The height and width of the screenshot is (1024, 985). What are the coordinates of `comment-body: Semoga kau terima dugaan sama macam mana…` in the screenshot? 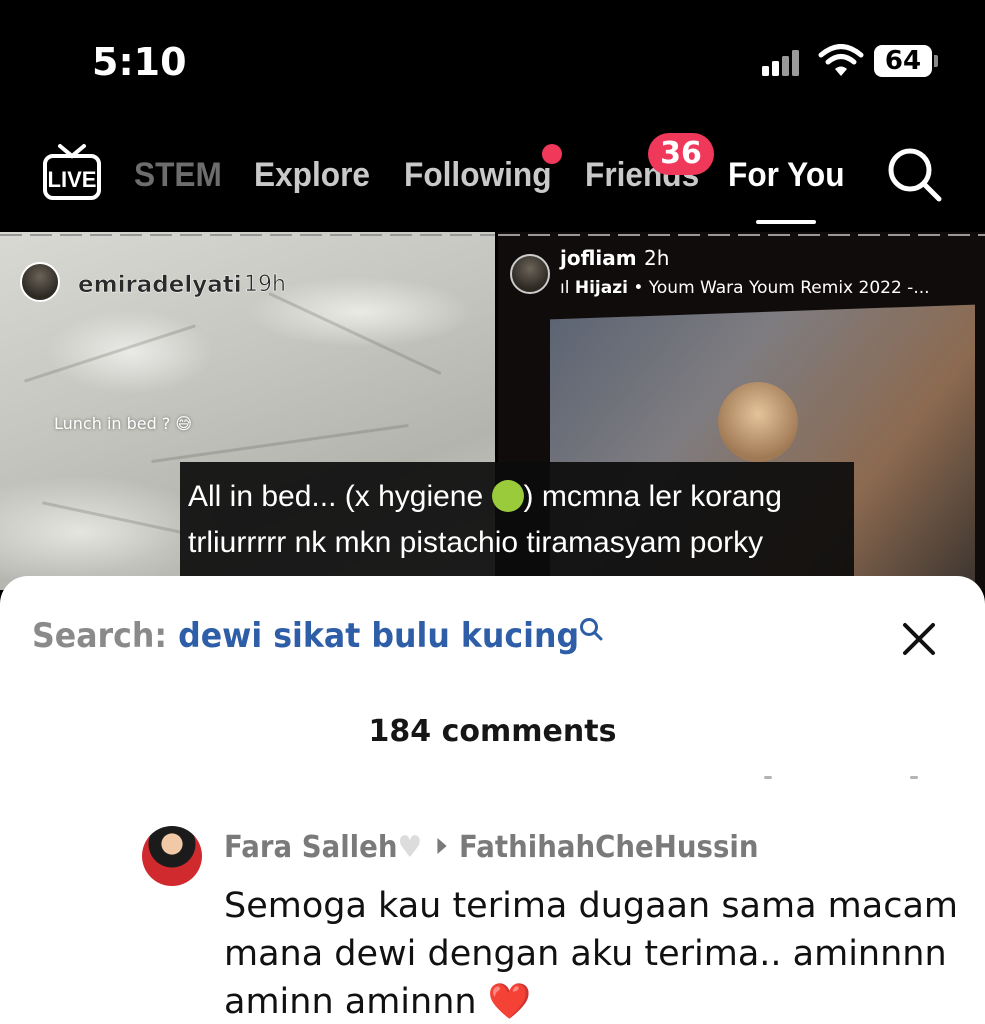 It's located at (591, 954).